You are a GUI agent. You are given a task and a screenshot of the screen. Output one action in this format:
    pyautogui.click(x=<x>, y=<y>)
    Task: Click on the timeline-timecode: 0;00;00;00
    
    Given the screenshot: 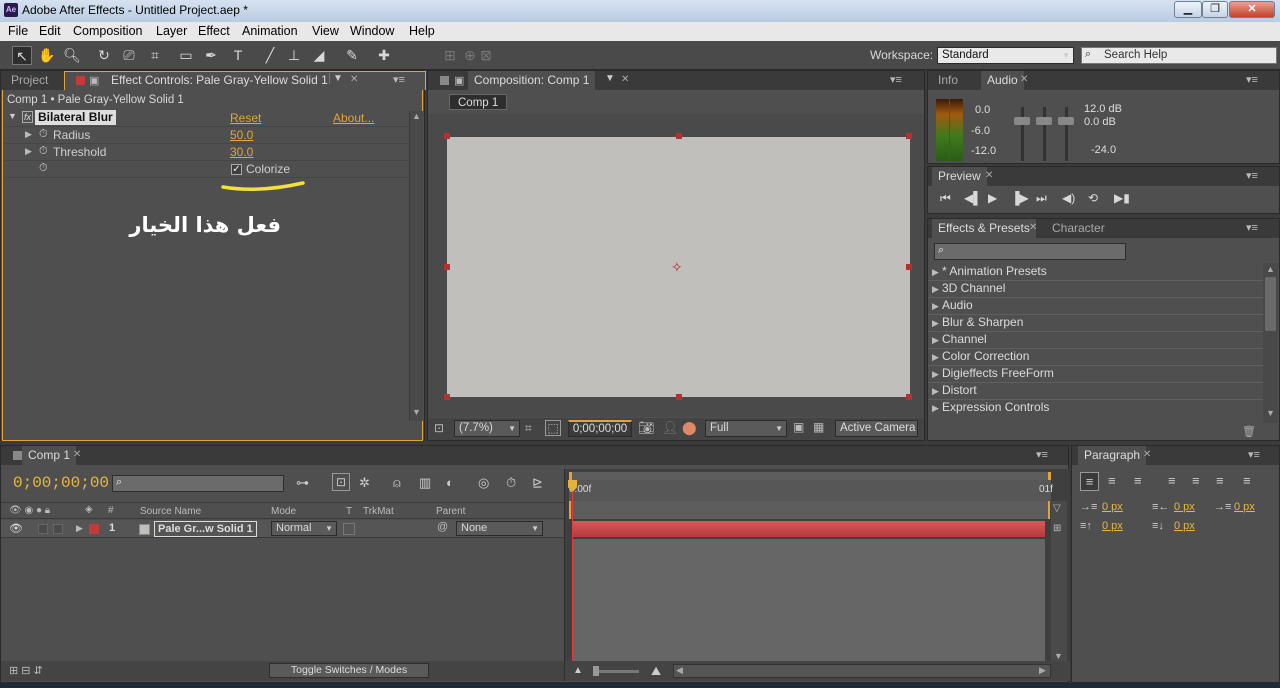 What is the action you would take?
    pyautogui.click(x=61, y=483)
    